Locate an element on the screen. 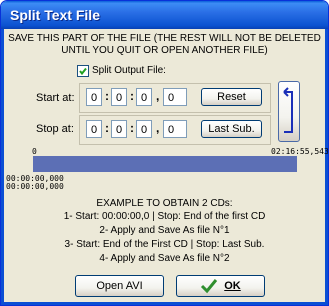  start-hours-field: 0 is located at coordinates (94, 97).